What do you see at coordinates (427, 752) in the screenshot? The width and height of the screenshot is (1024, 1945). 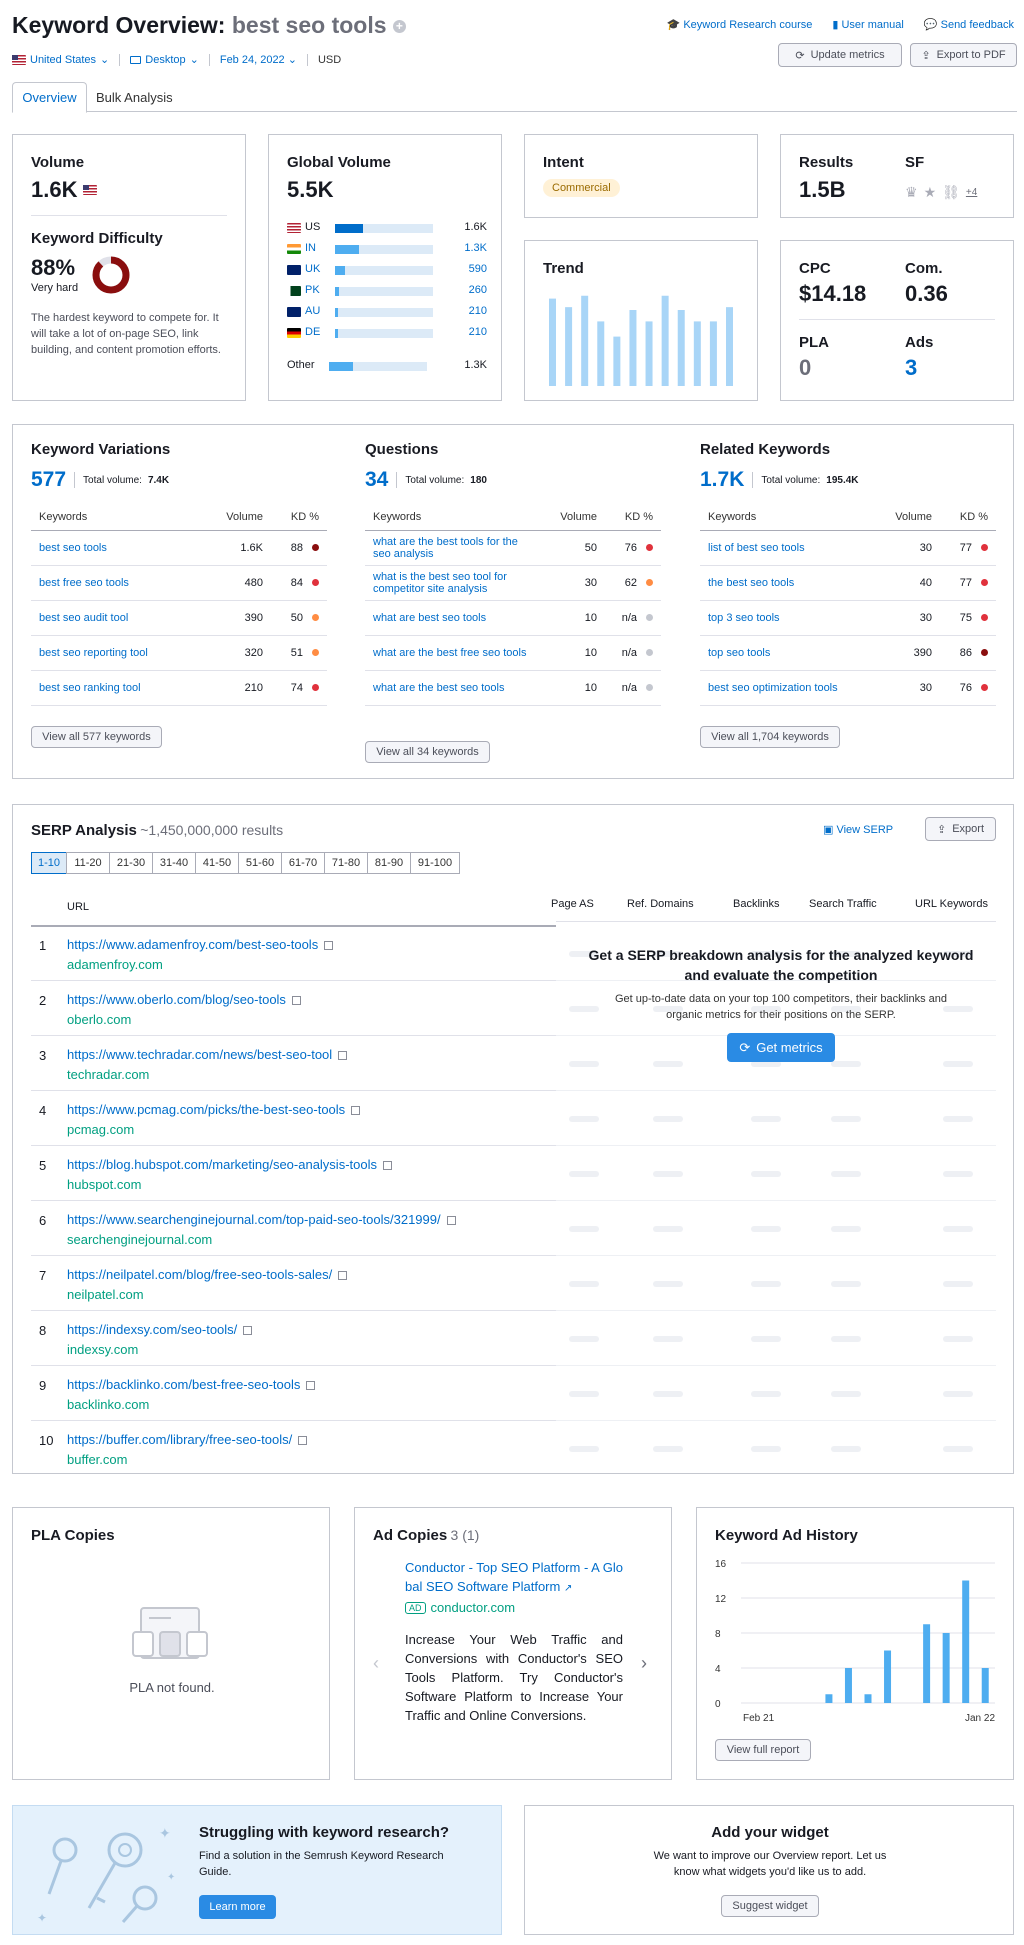 I see `view-all-questions-button: View all 34 keywords` at bounding box center [427, 752].